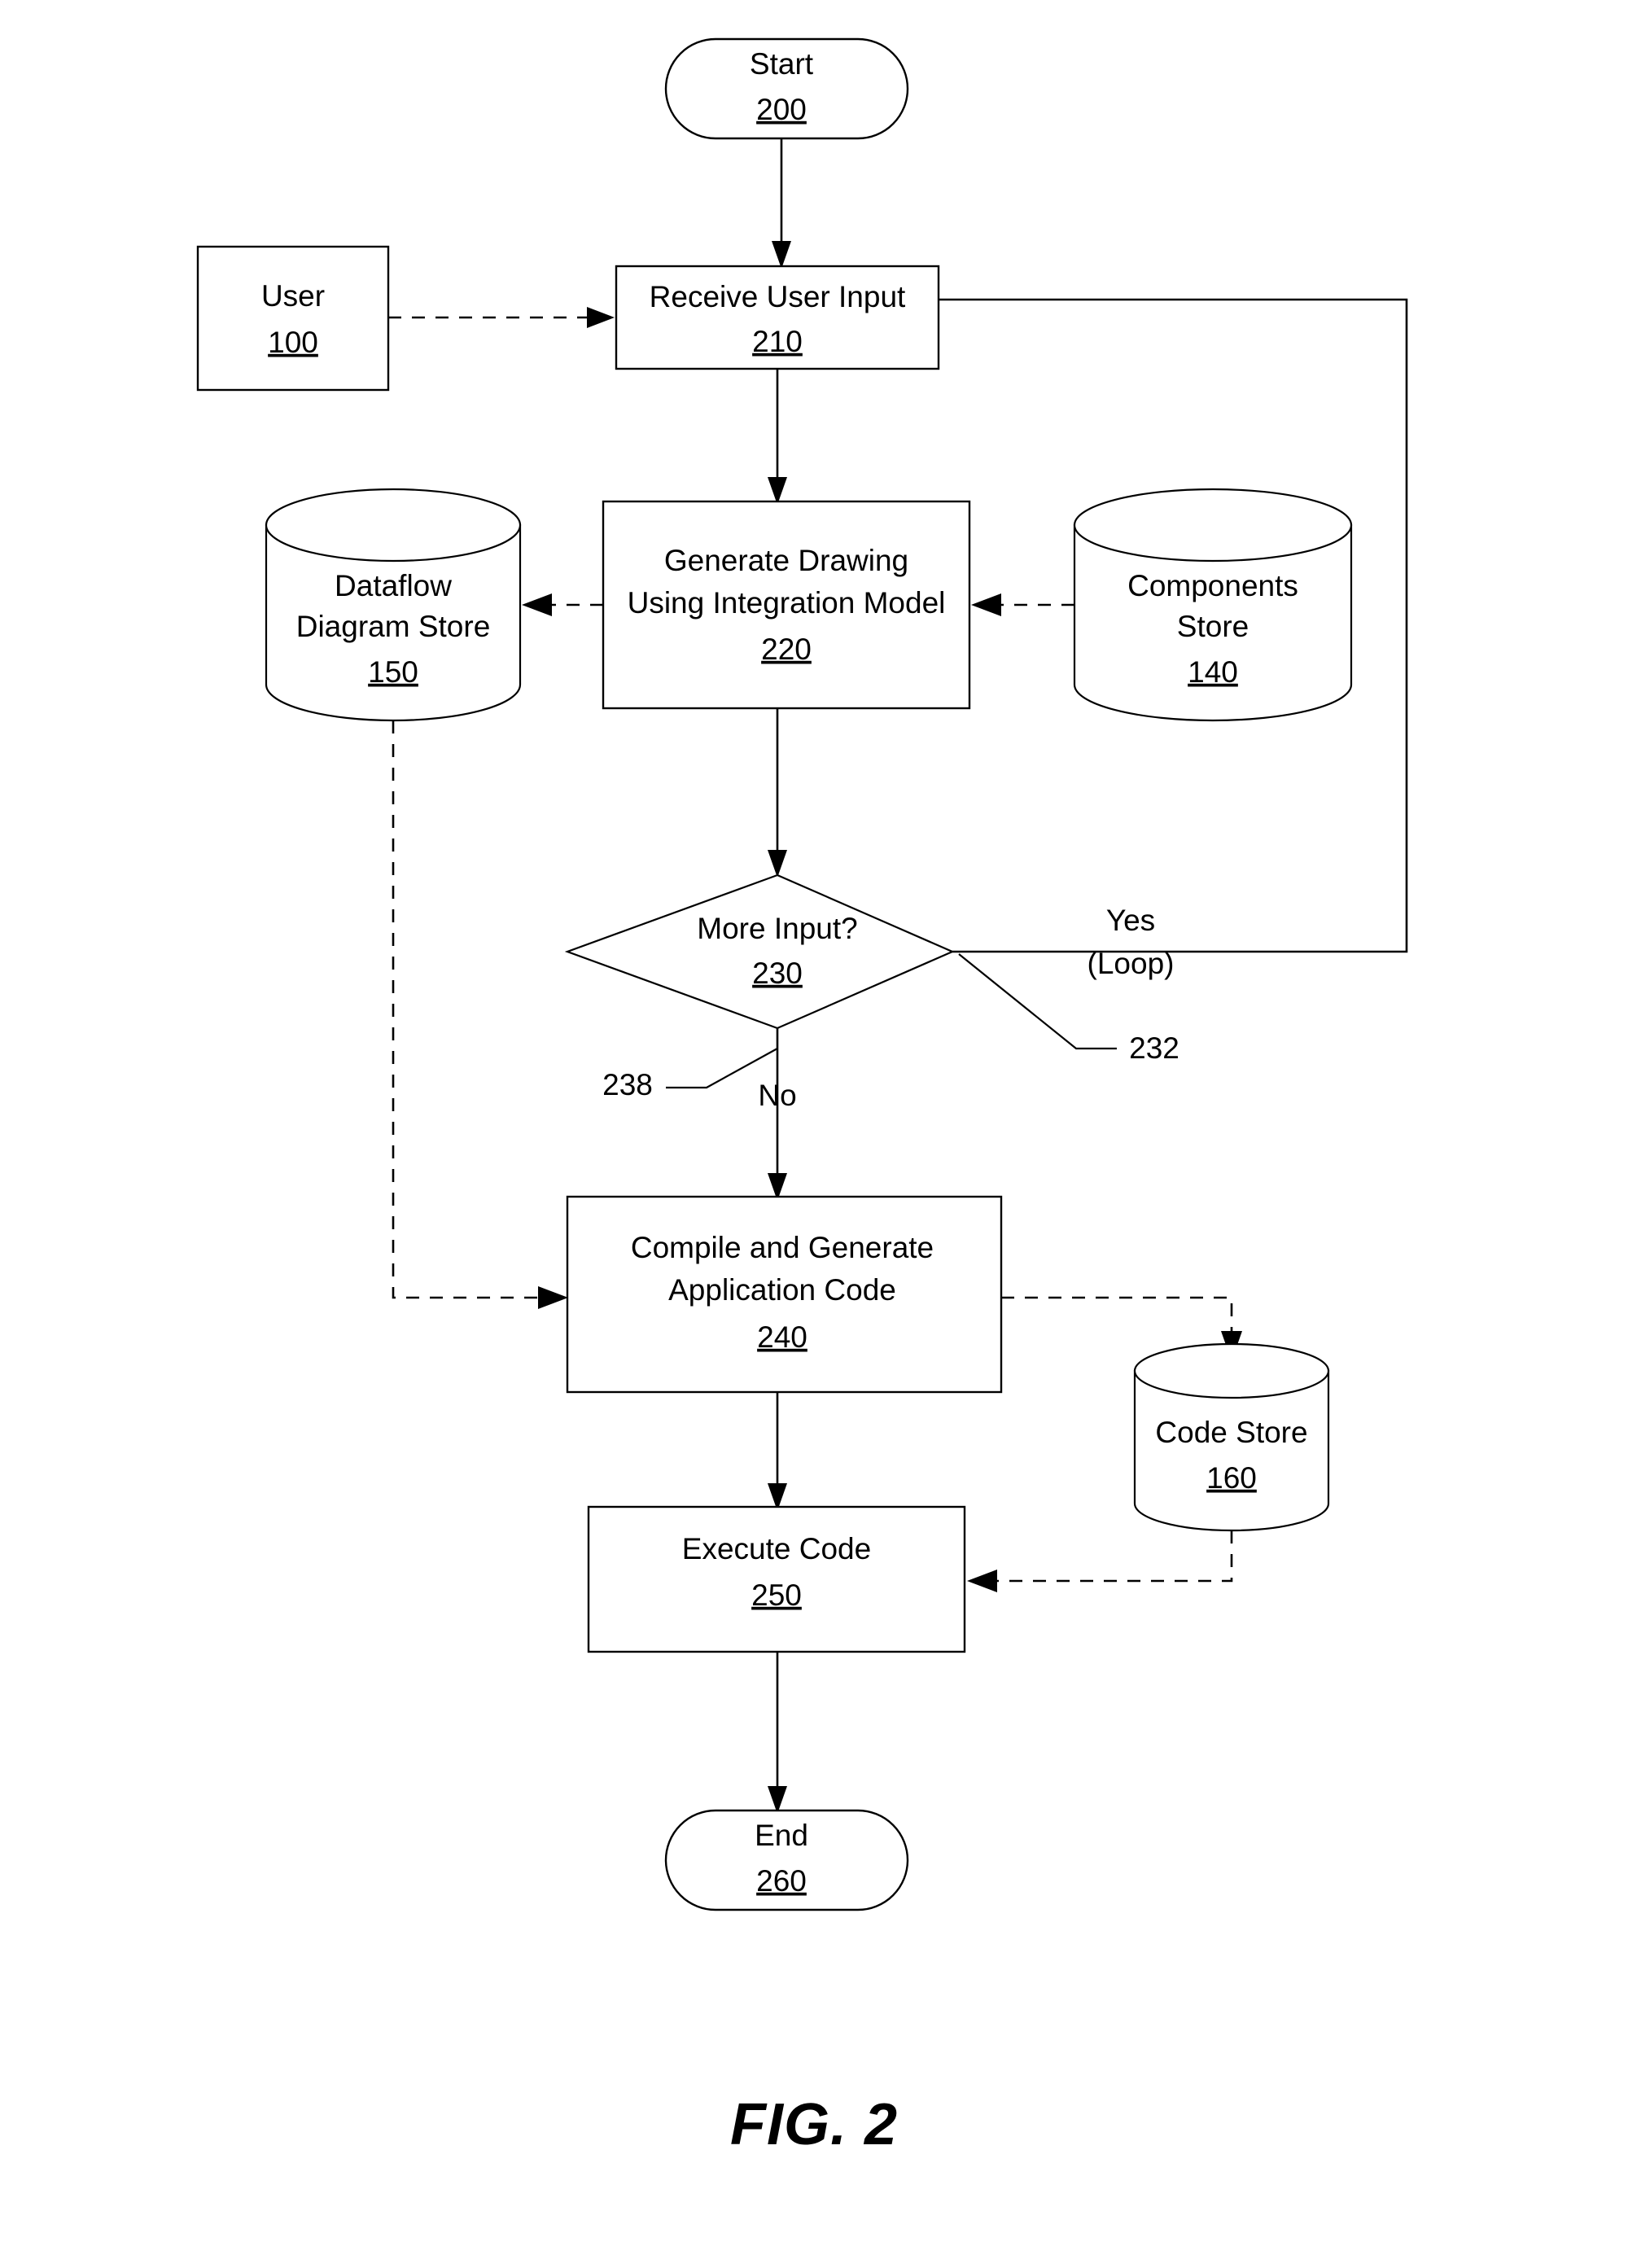 The image size is (1628, 2268). What do you see at coordinates (293, 318) in the screenshot?
I see `node-user: User 100` at bounding box center [293, 318].